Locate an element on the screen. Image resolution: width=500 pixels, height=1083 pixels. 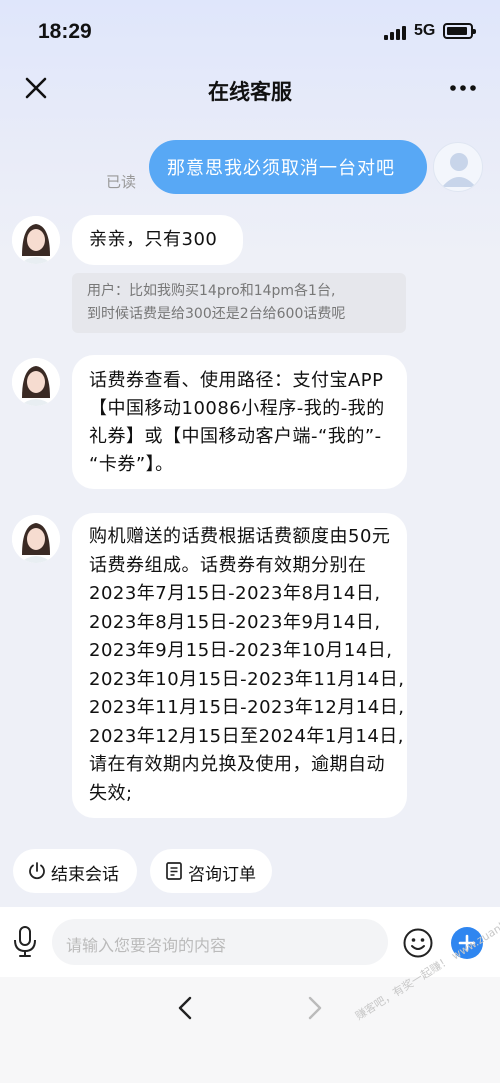
message-line: 礼券】或【中国移动客户端-“我的”- is located at coordinates (235, 436).